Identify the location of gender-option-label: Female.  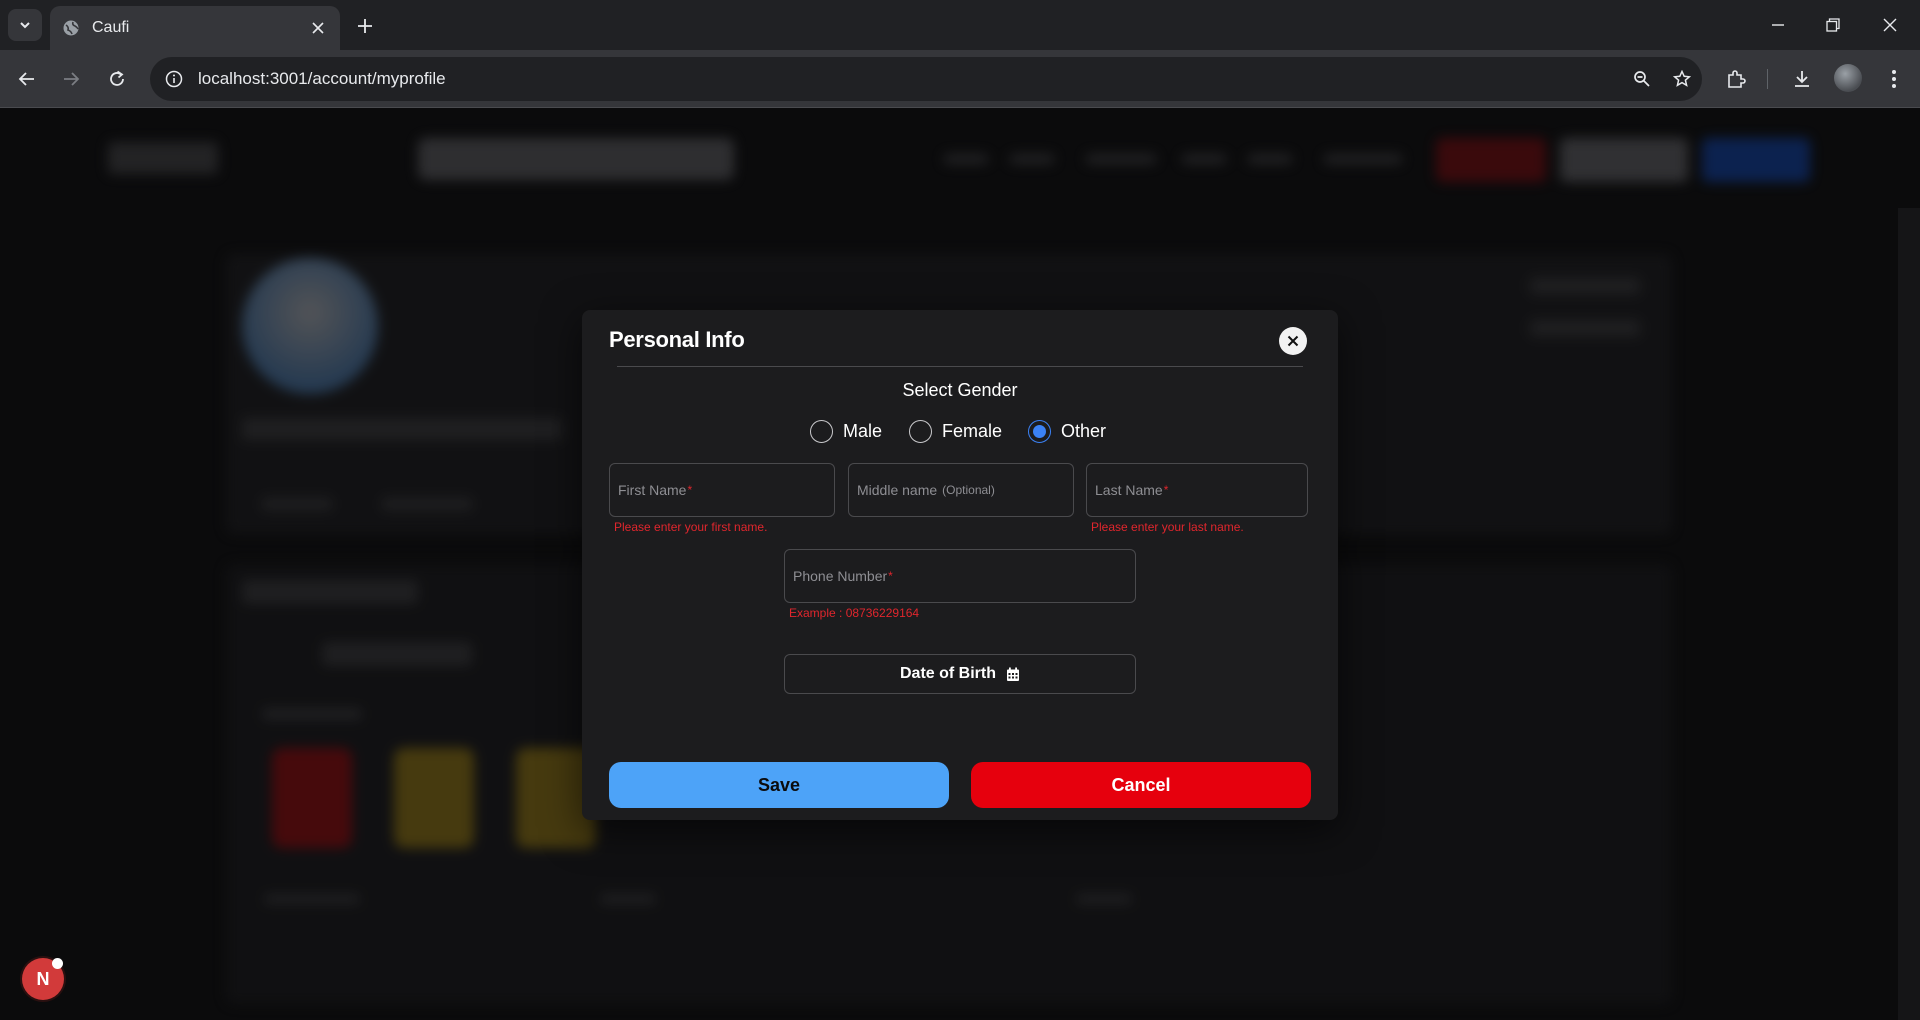
(972, 431).